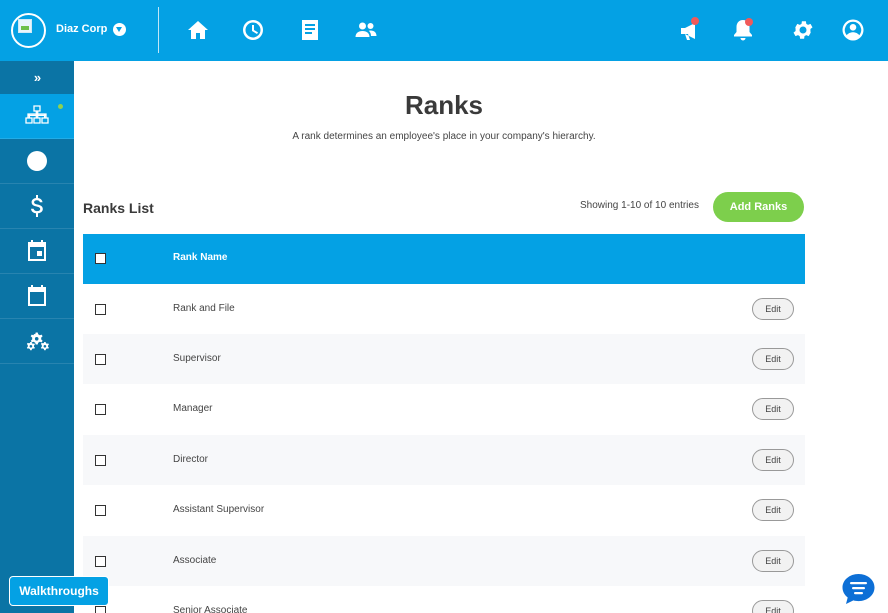 The image size is (888, 613). I want to click on sidebar-item-settings, so click(37, 341).